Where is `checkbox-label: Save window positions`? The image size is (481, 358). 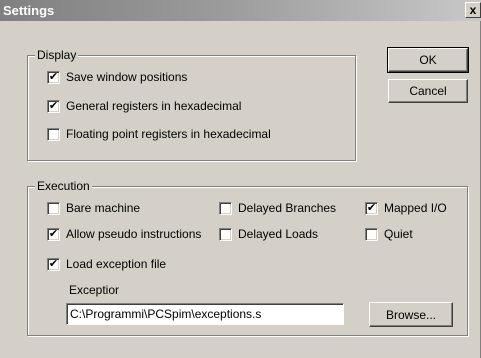
checkbox-label: Save window positions is located at coordinates (127, 77).